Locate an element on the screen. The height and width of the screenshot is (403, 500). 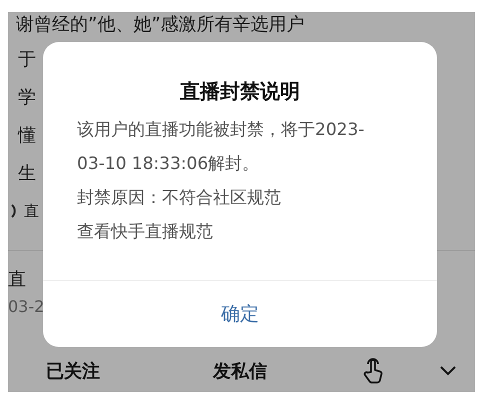
text-line: 直 is located at coordinates (31, 211).